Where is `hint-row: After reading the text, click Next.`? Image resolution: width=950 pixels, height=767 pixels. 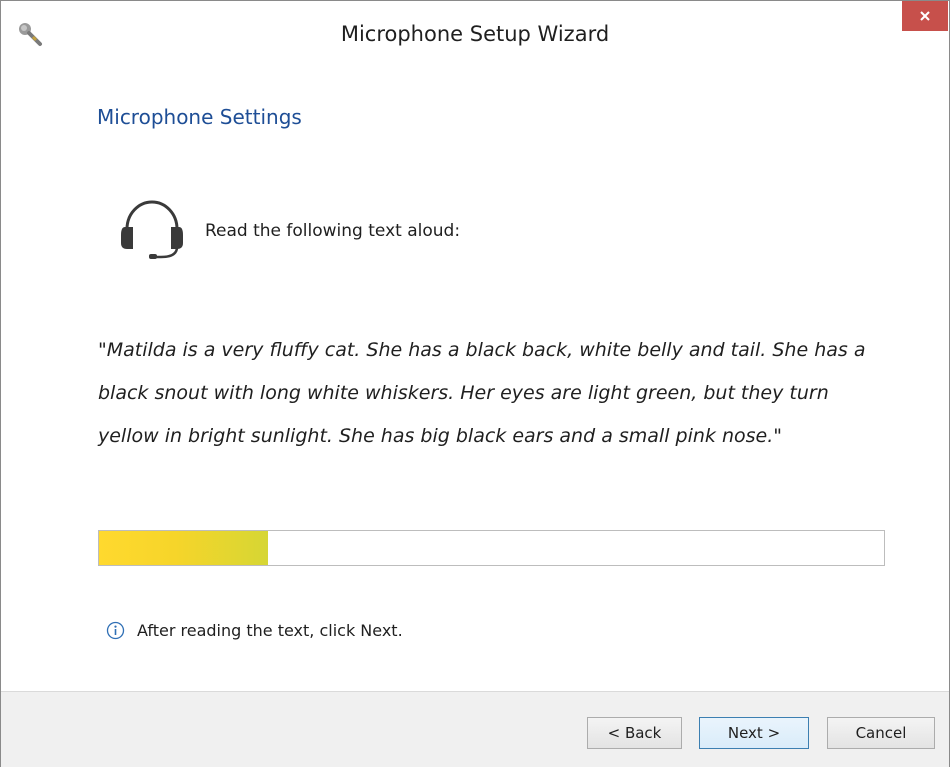
hint-row: After reading the text, click Next. is located at coordinates (254, 630).